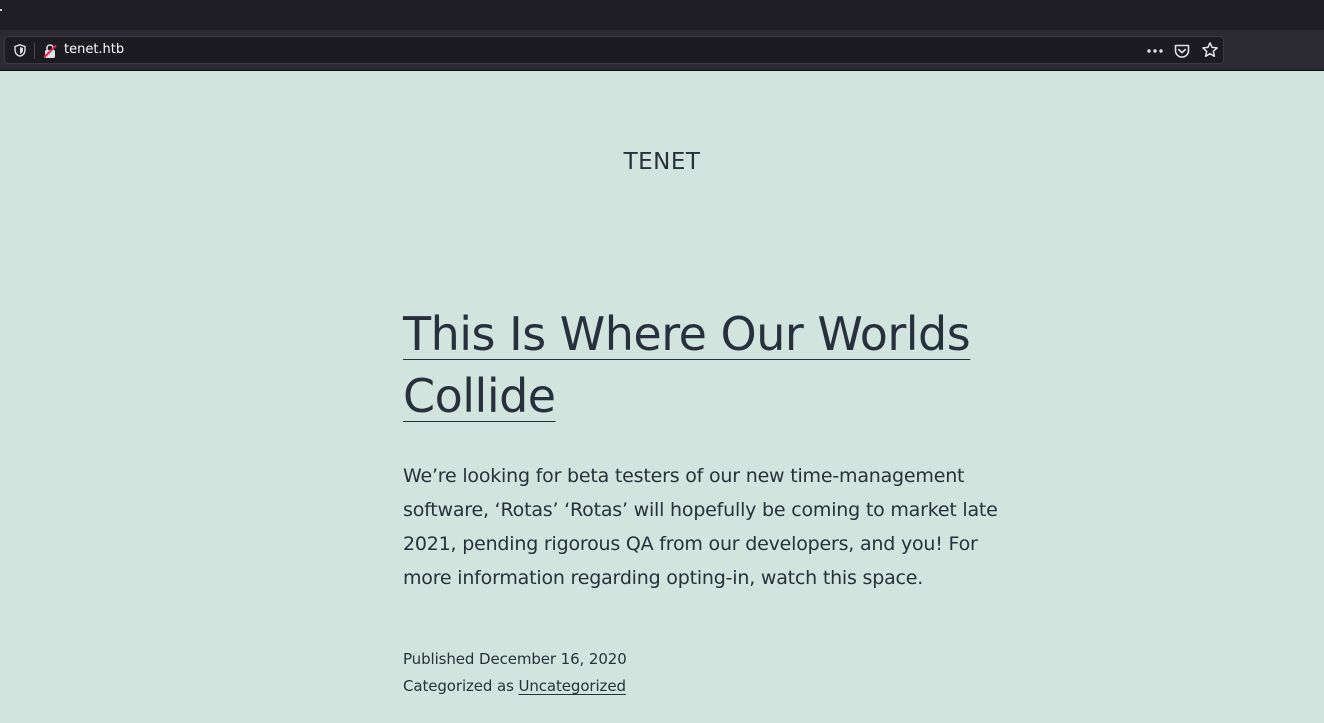  Describe the element at coordinates (662, 162) in the screenshot. I see `site-title: TENET` at that location.